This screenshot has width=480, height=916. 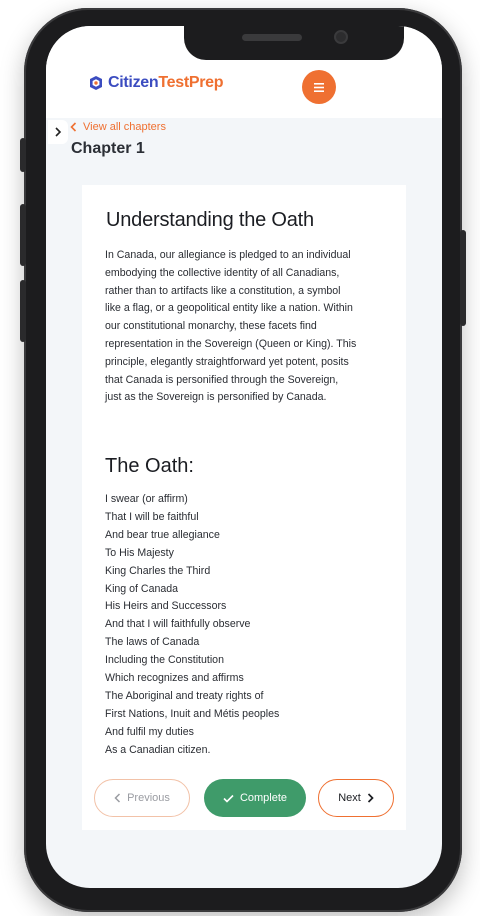 I want to click on view-all-chapters-label: View all chapters, so click(x=124, y=127).